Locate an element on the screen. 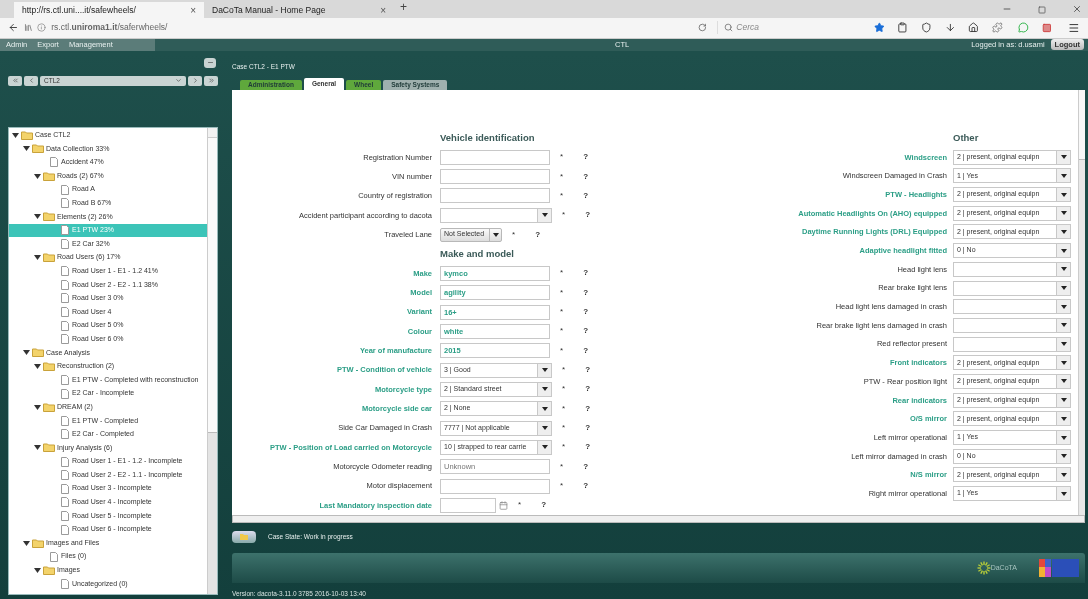 The width and height of the screenshot is (1088, 599). last-button is located at coordinates (211, 80).